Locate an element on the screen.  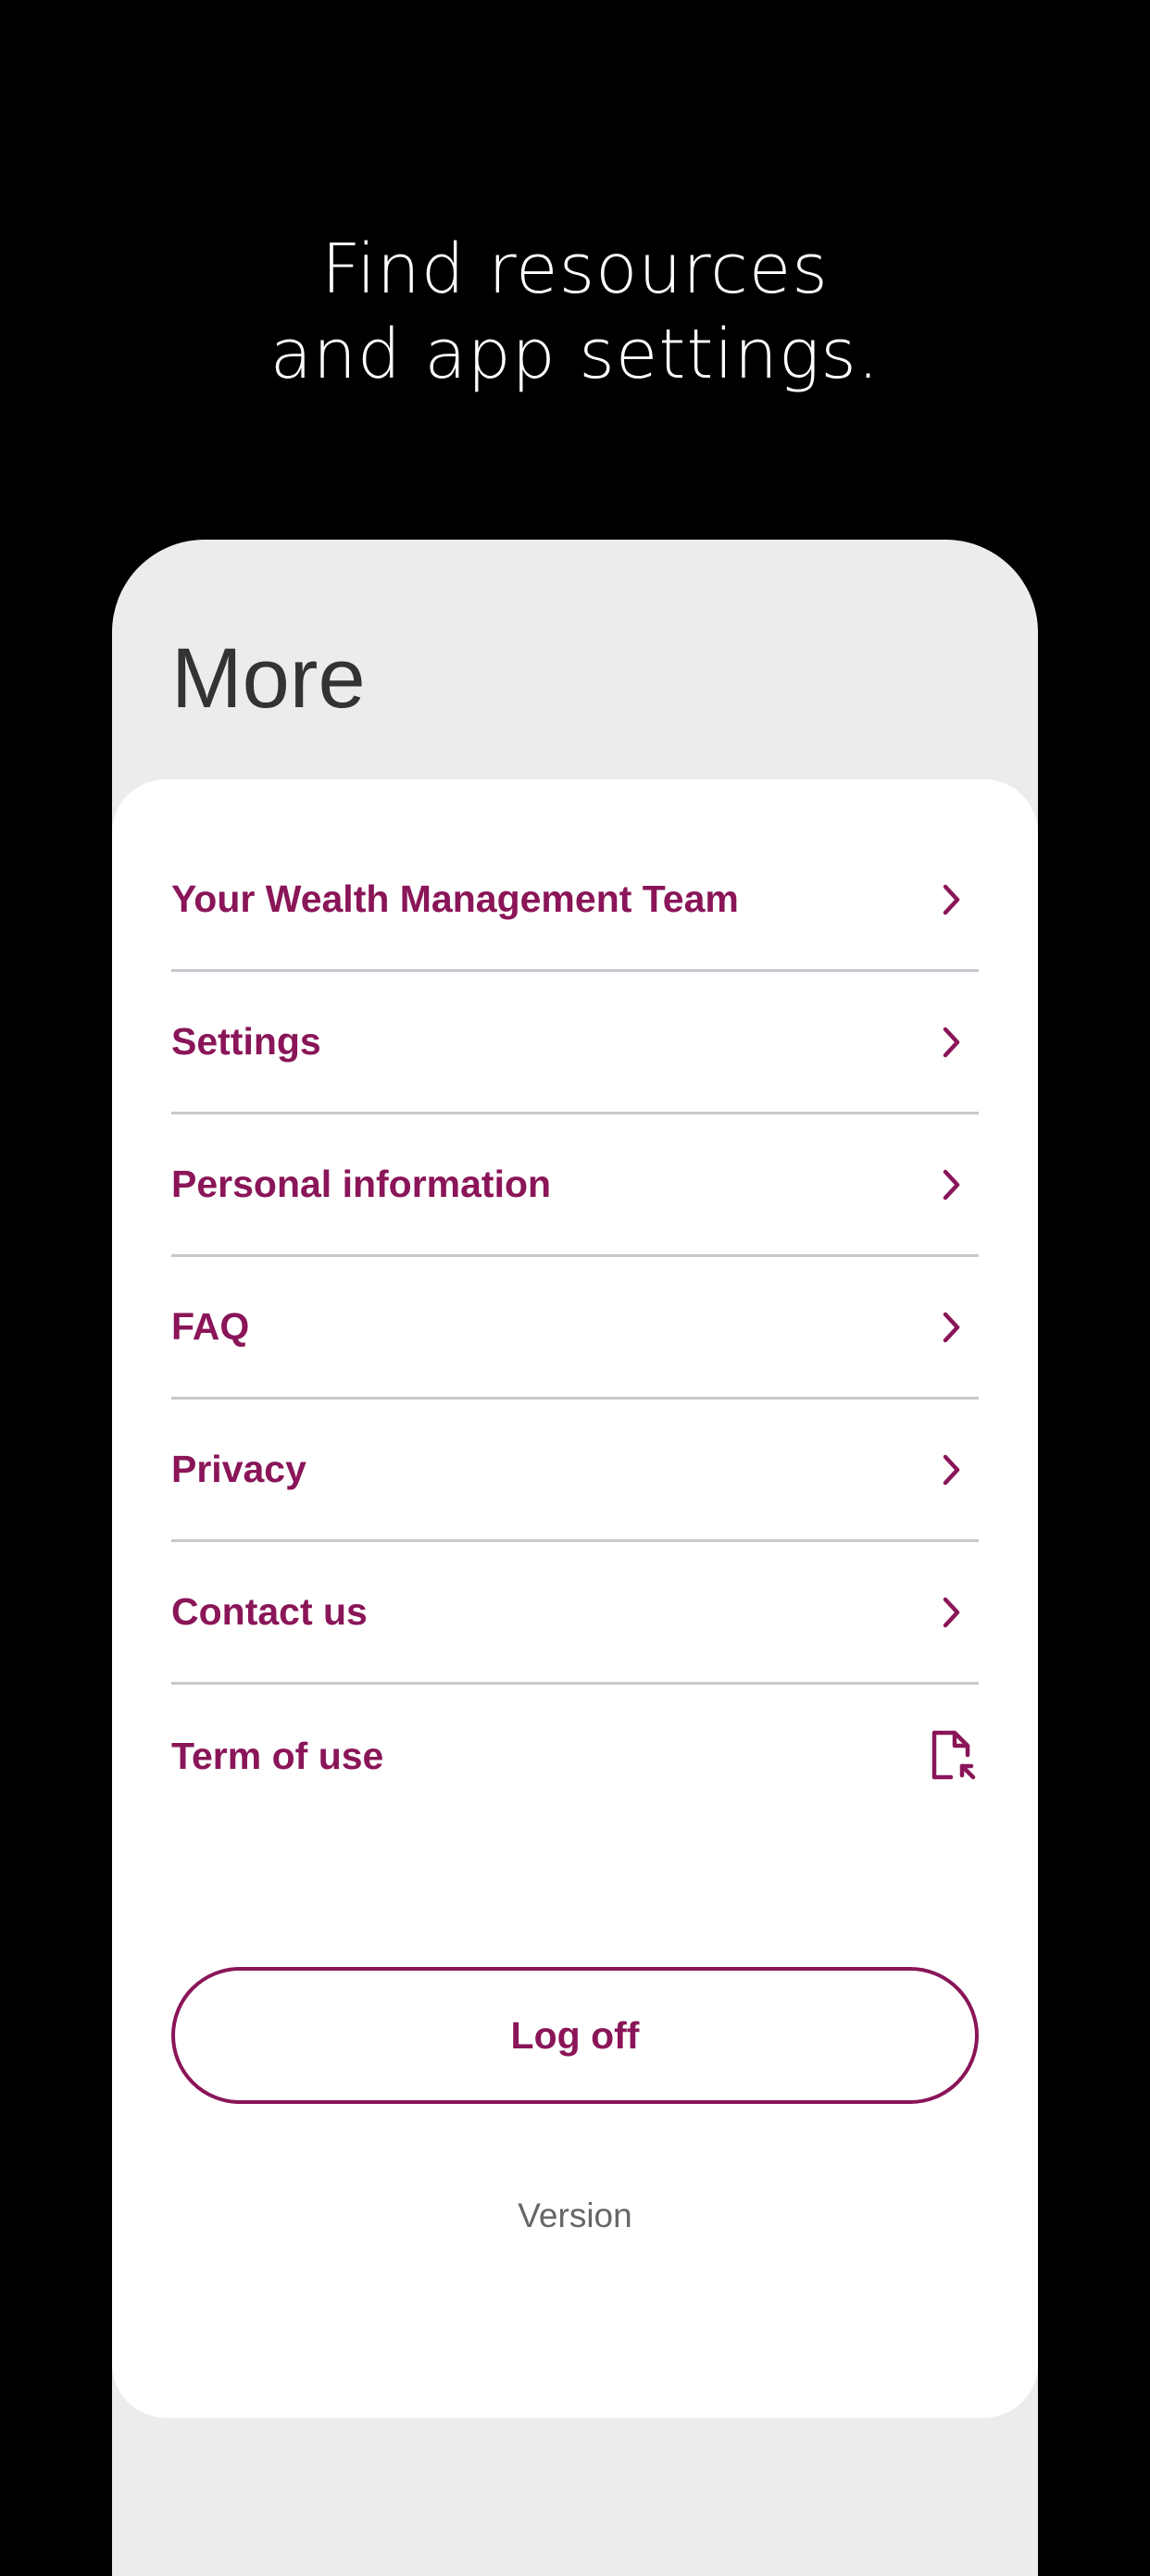
promo-headline: Find resources and app settings. is located at coordinates (575, 312).